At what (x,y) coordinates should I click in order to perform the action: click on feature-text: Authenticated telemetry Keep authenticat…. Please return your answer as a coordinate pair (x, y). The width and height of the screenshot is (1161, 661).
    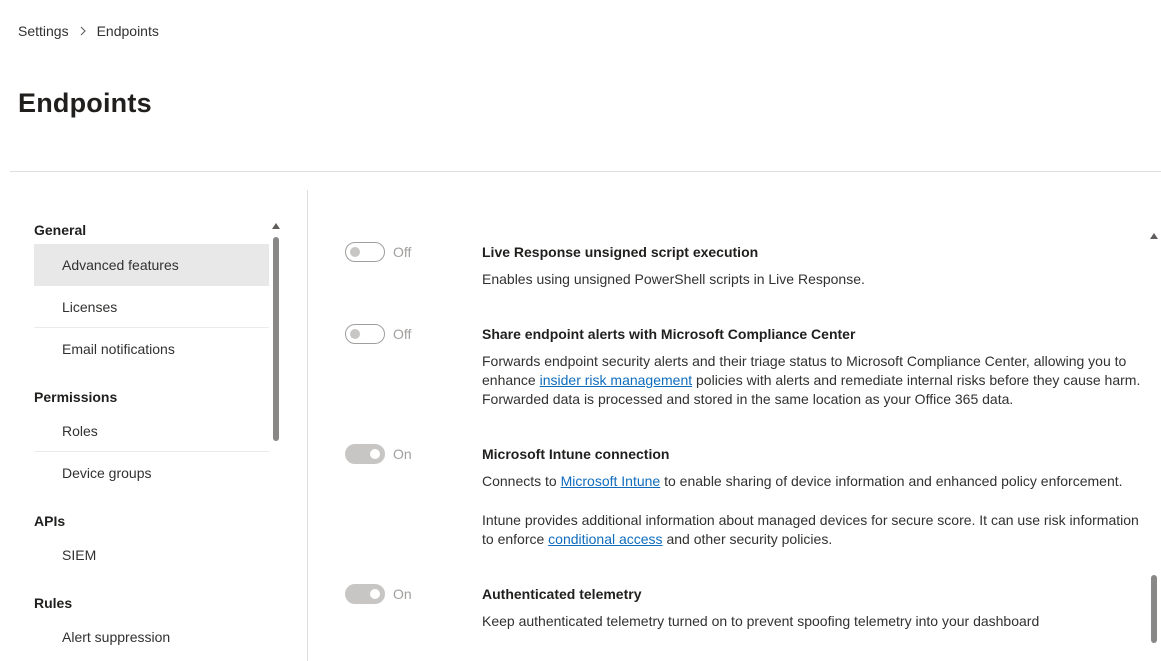
    Looking at the image, I should click on (811, 607).